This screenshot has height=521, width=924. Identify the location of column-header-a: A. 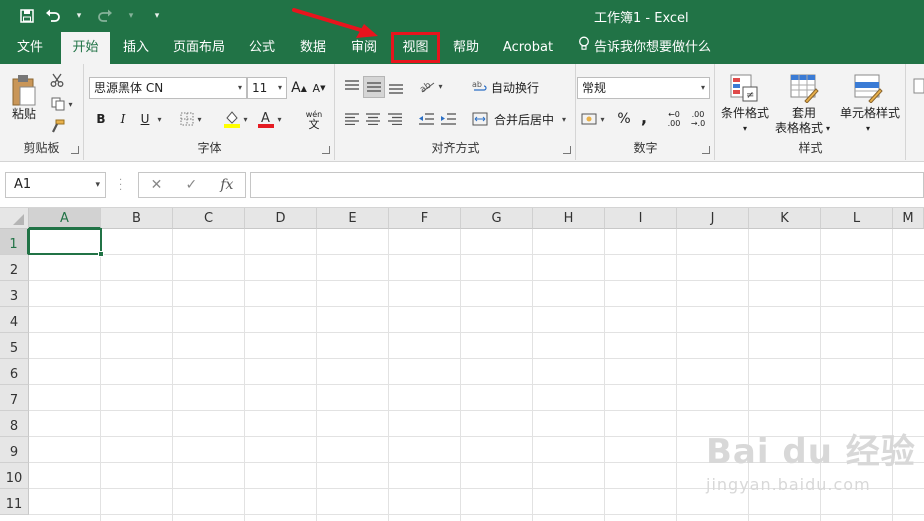
(65, 218).